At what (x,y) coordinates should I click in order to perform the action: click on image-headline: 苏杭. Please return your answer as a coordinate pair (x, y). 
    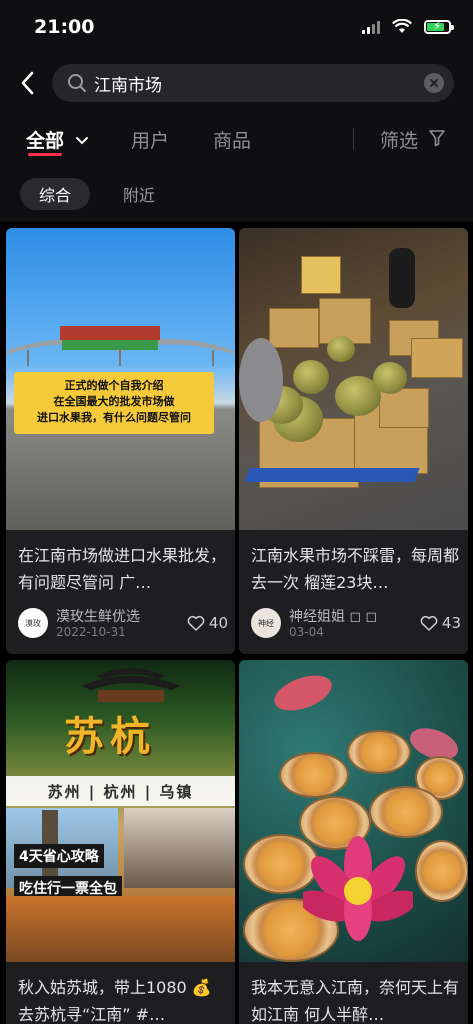
    Looking at the image, I should click on (110, 736).